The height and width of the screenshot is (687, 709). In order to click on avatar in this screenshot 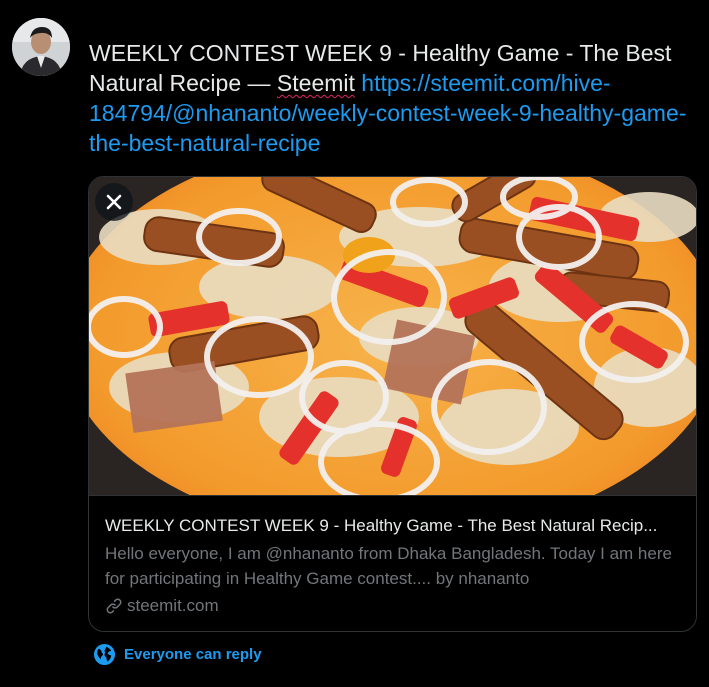, I will do `click(41, 47)`.